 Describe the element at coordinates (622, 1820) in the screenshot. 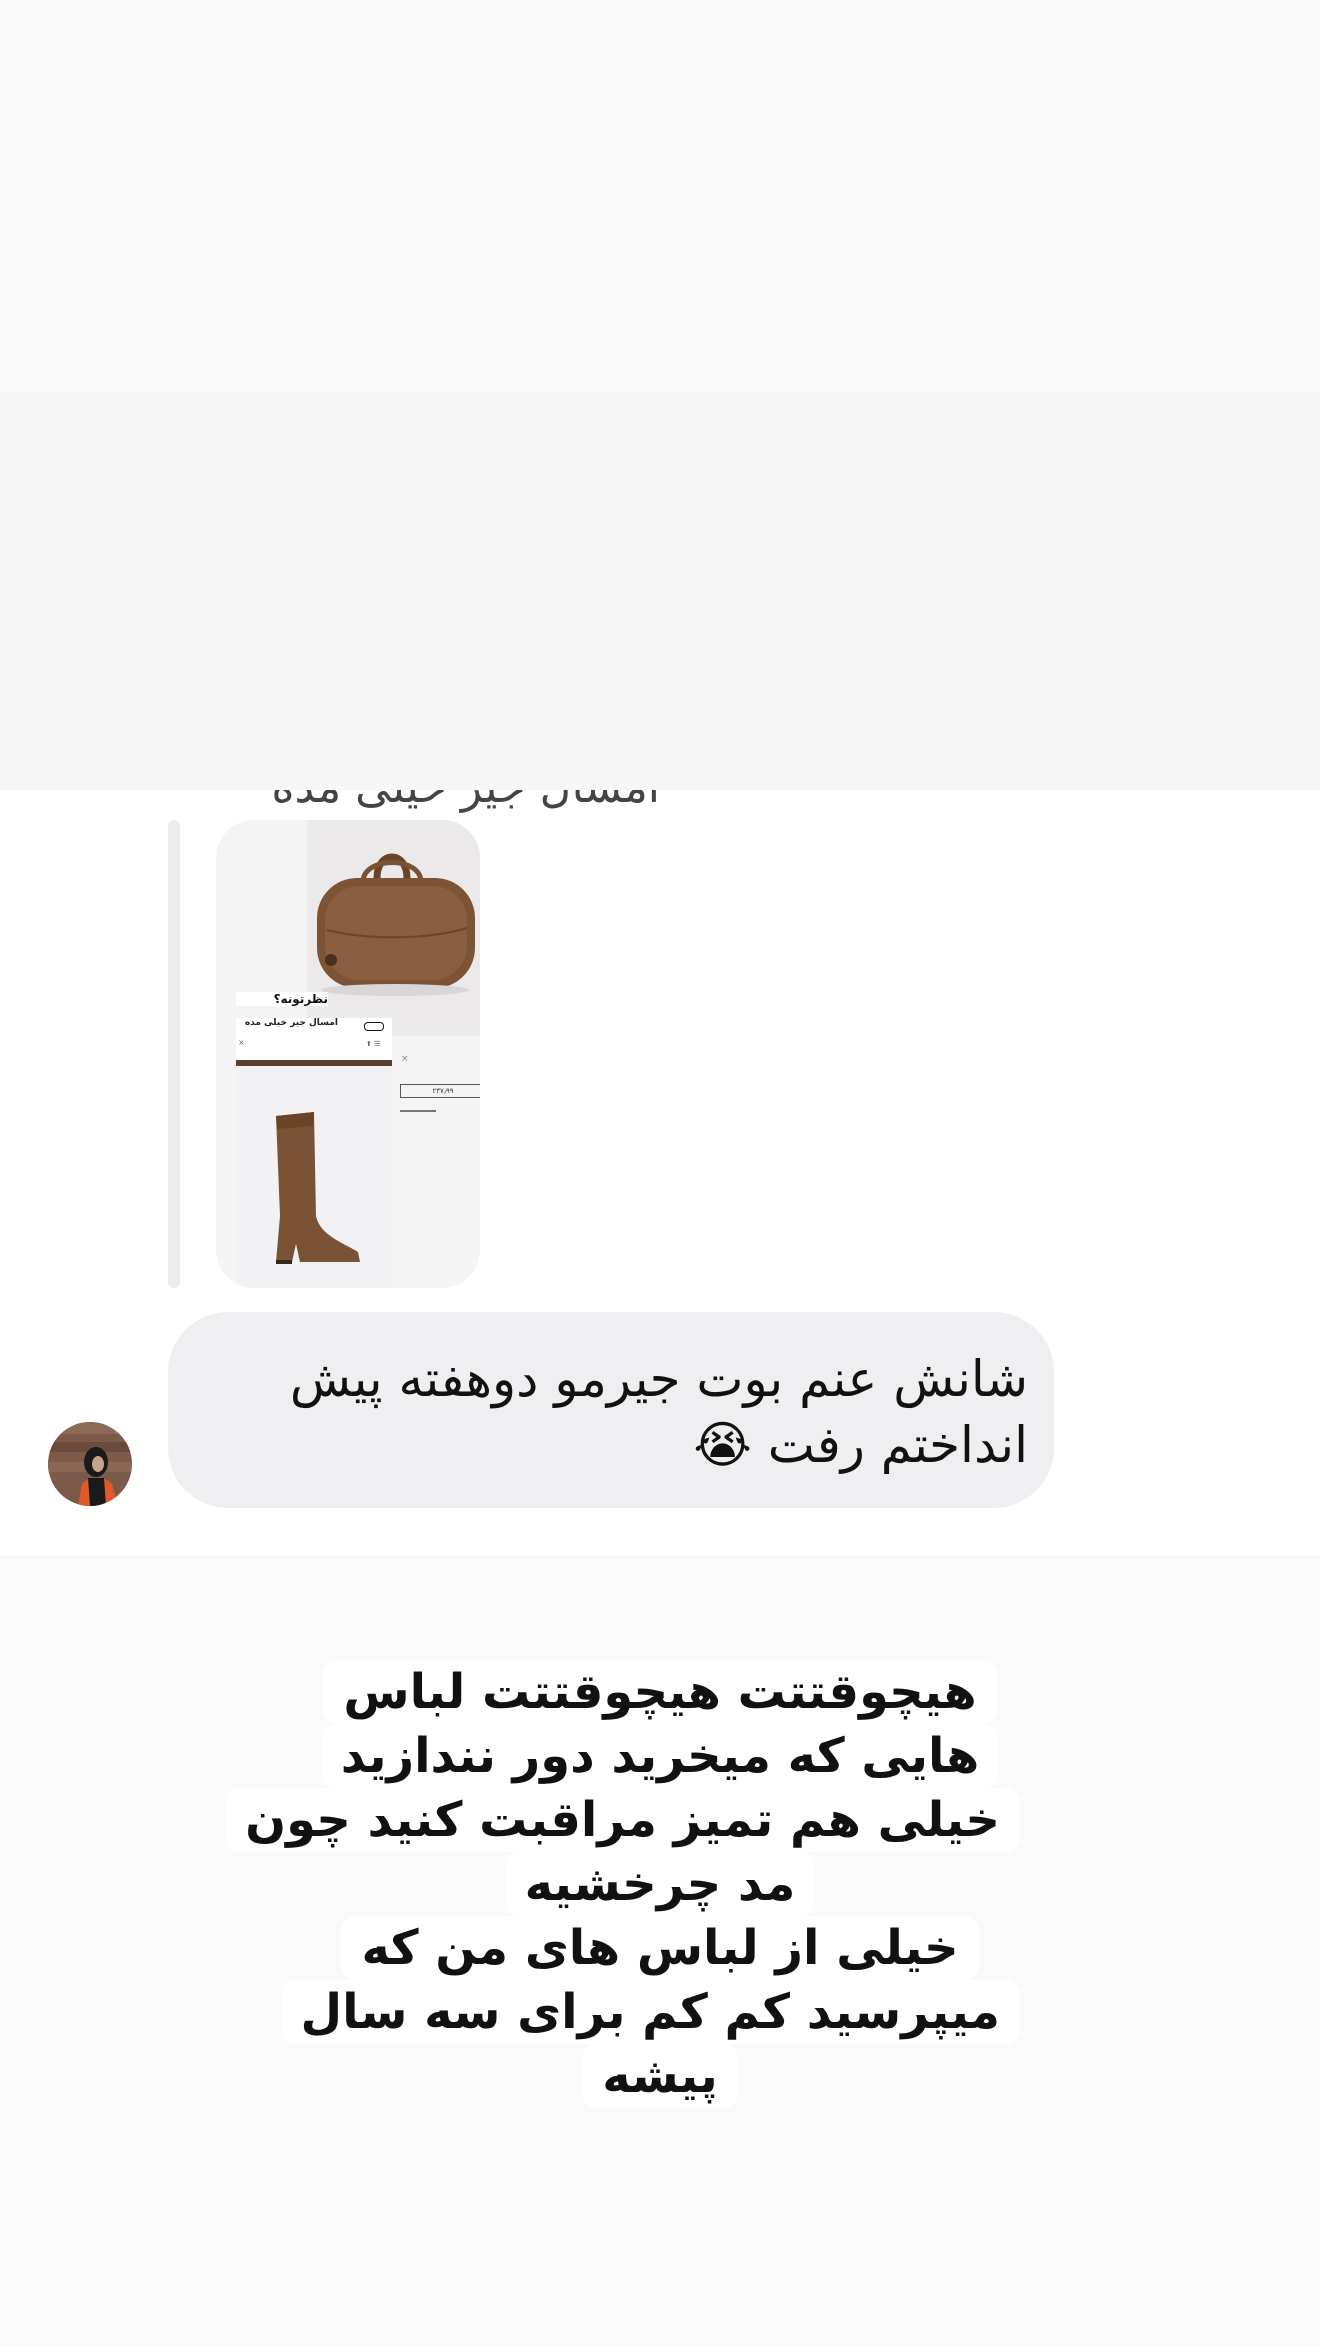

I see `caption-line: خیلی هم تمیز مراقبت کنید چون` at that location.